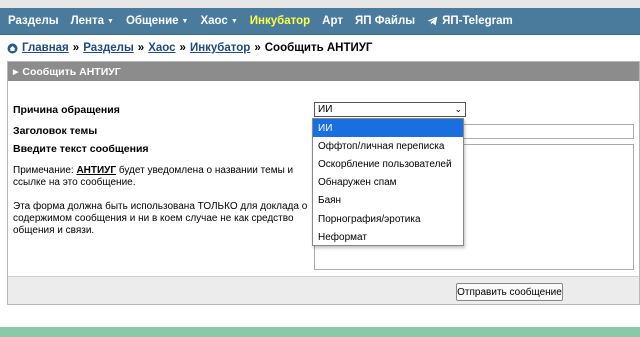 This screenshot has height=337, width=640. I want to click on submit-button: Отправить сообщение, so click(509, 292).